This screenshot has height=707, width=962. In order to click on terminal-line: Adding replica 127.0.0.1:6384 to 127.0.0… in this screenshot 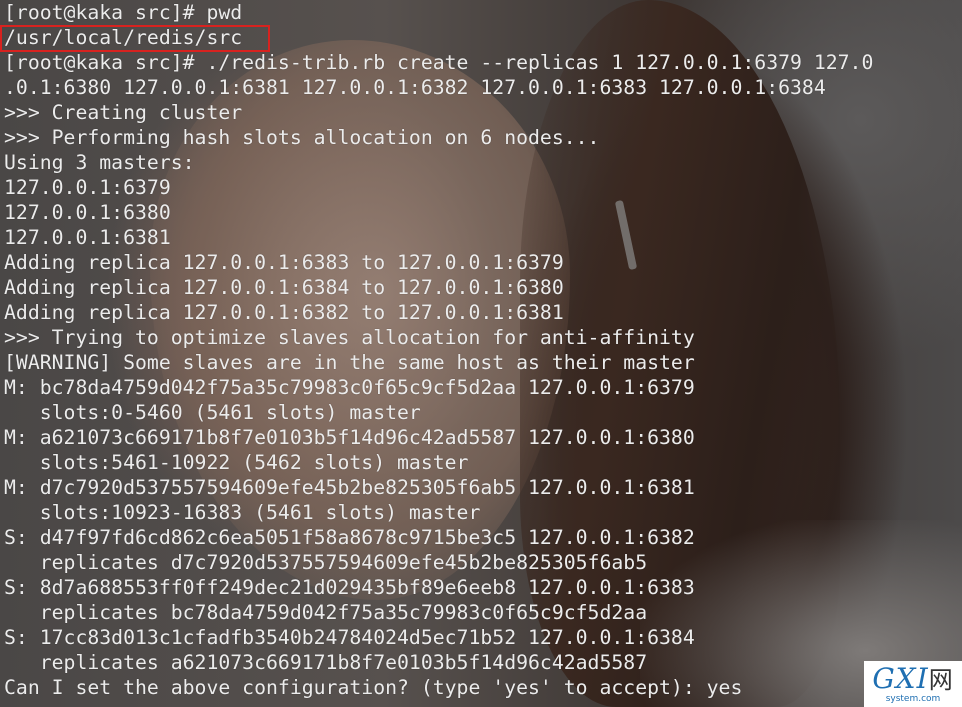, I will do `click(284, 287)`.